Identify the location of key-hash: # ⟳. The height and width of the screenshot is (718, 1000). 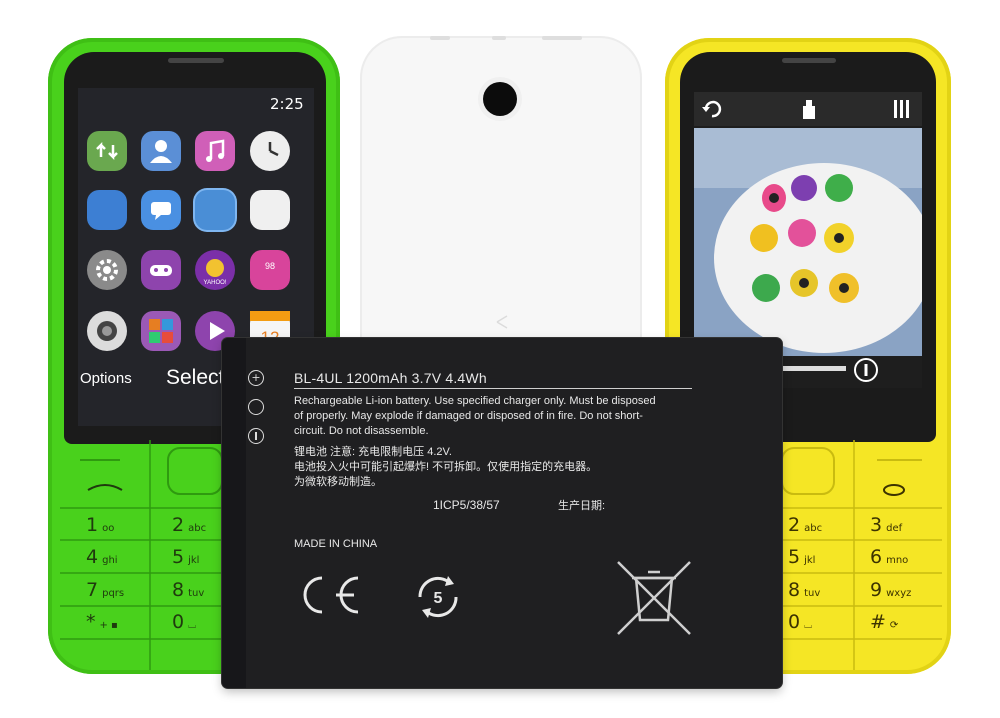
(884, 622).